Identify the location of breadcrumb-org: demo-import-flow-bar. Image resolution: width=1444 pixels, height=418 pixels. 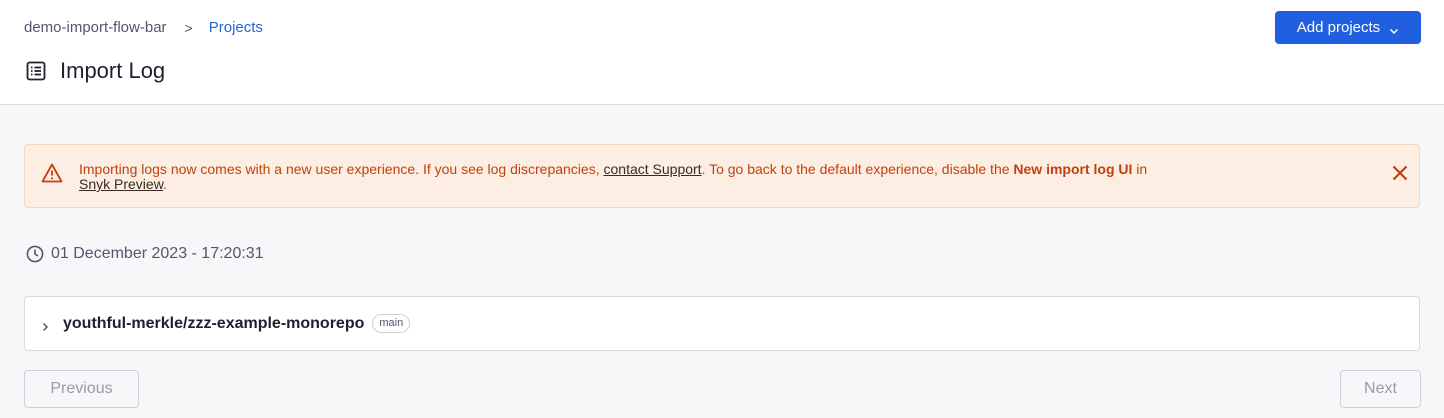
(95, 27).